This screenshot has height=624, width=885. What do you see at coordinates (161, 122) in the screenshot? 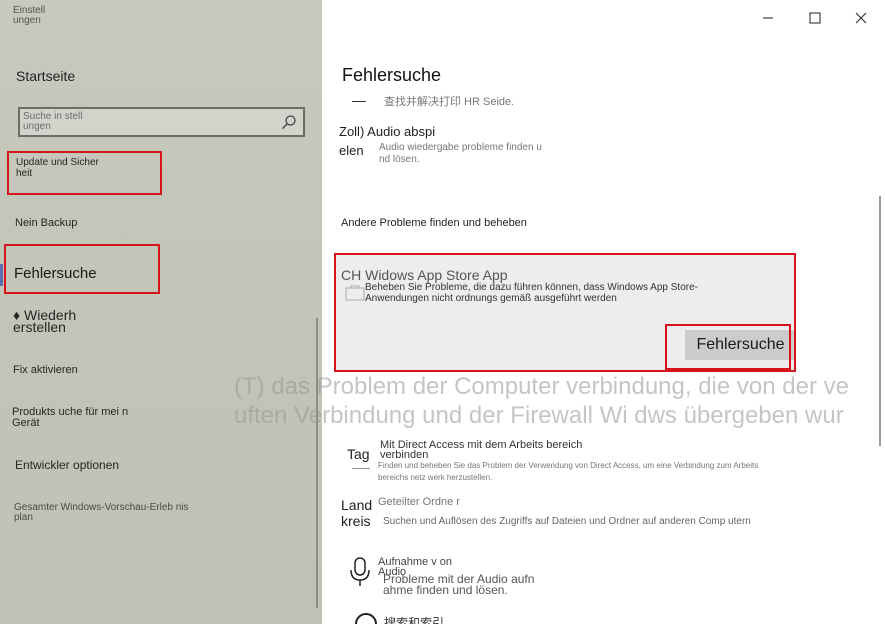
I see `search-input: Suche in stell ungen` at bounding box center [161, 122].